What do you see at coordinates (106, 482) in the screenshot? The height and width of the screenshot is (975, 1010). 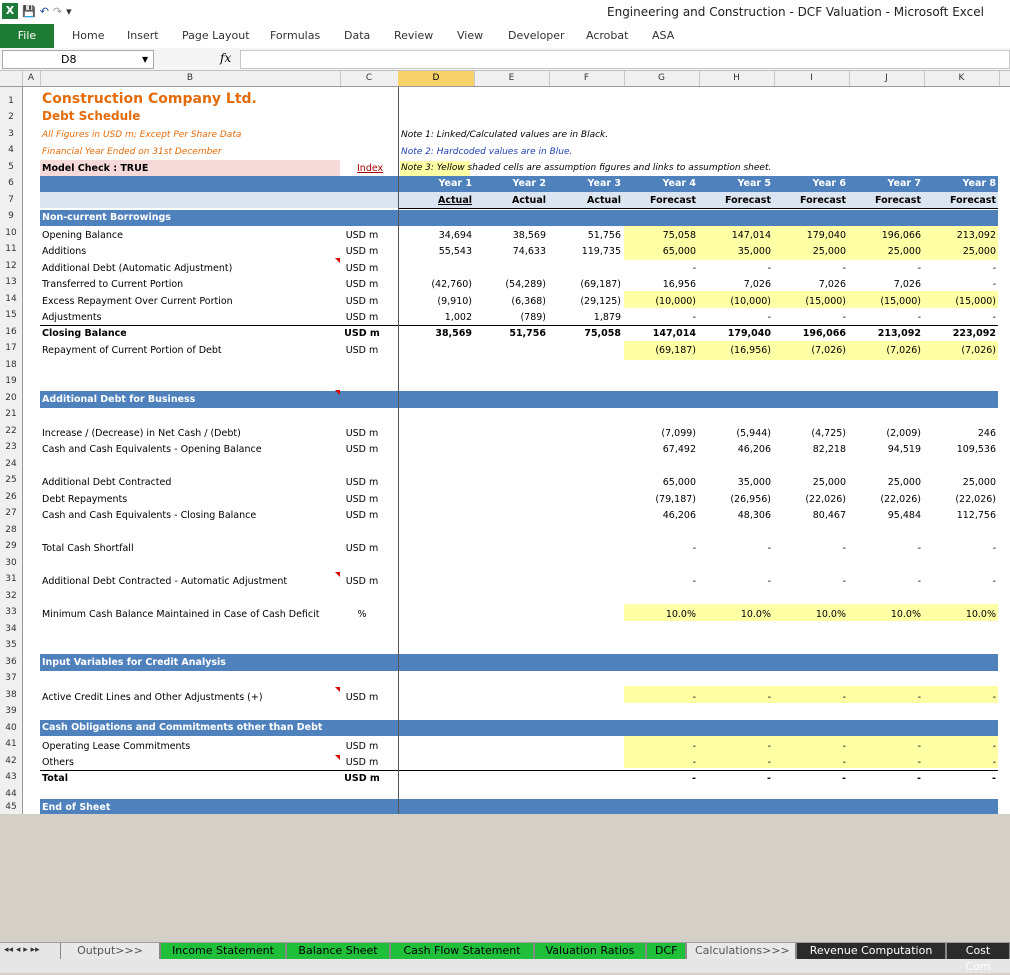 I see `row-label: Additional Debt Contracted` at bounding box center [106, 482].